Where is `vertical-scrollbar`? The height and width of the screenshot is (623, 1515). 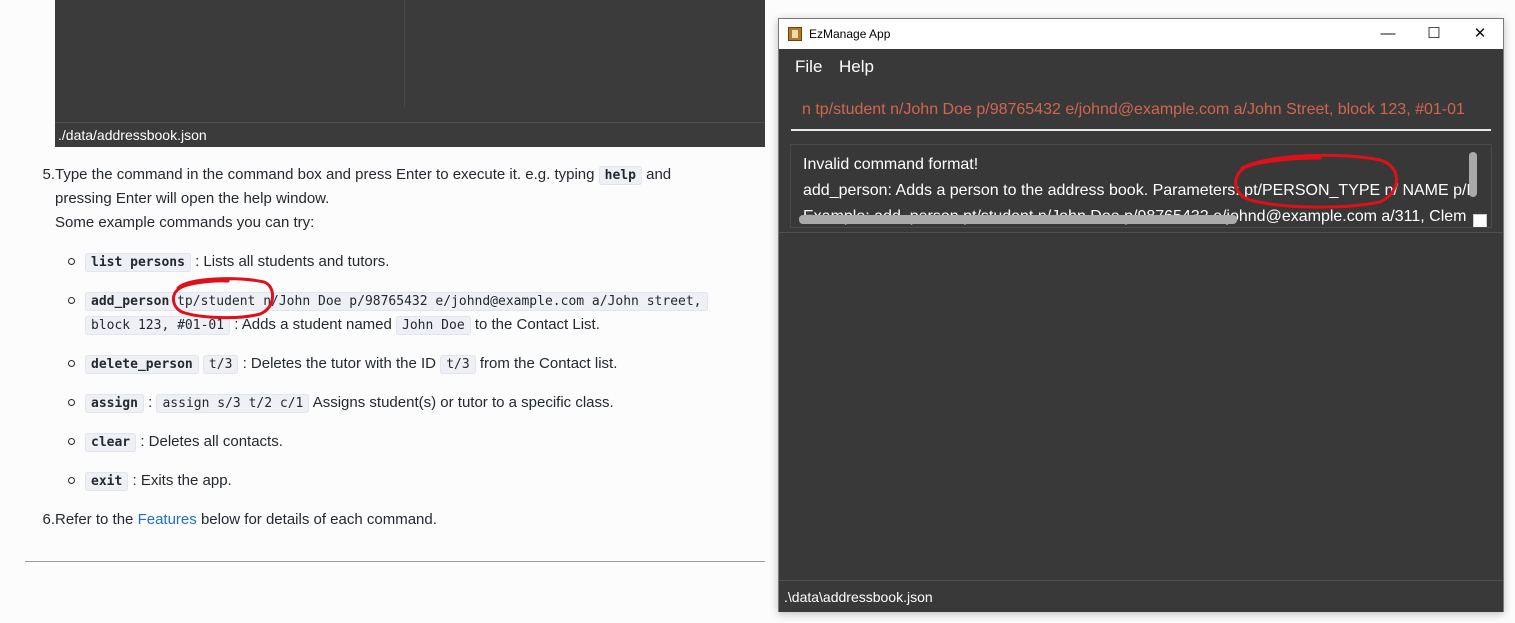
vertical-scrollbar is located at coordinates (1473, 174).